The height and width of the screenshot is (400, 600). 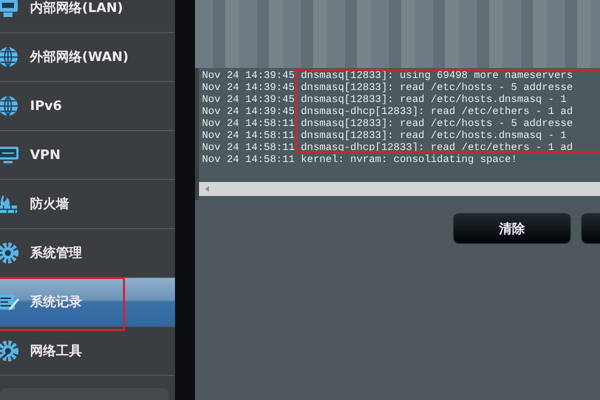 I want to click on sidebar-item: IPv6, so click(x=87, y=106).